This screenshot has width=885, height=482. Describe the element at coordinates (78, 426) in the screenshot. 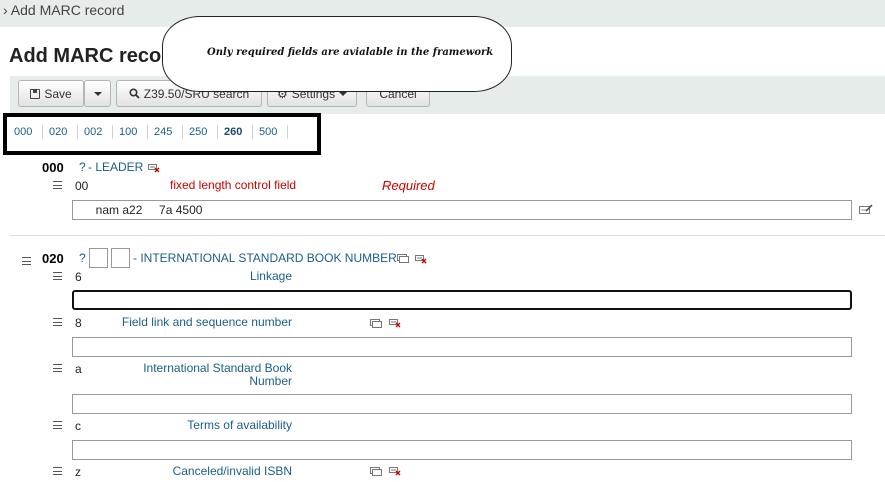

I see `subfield-code-c: c` at that location.